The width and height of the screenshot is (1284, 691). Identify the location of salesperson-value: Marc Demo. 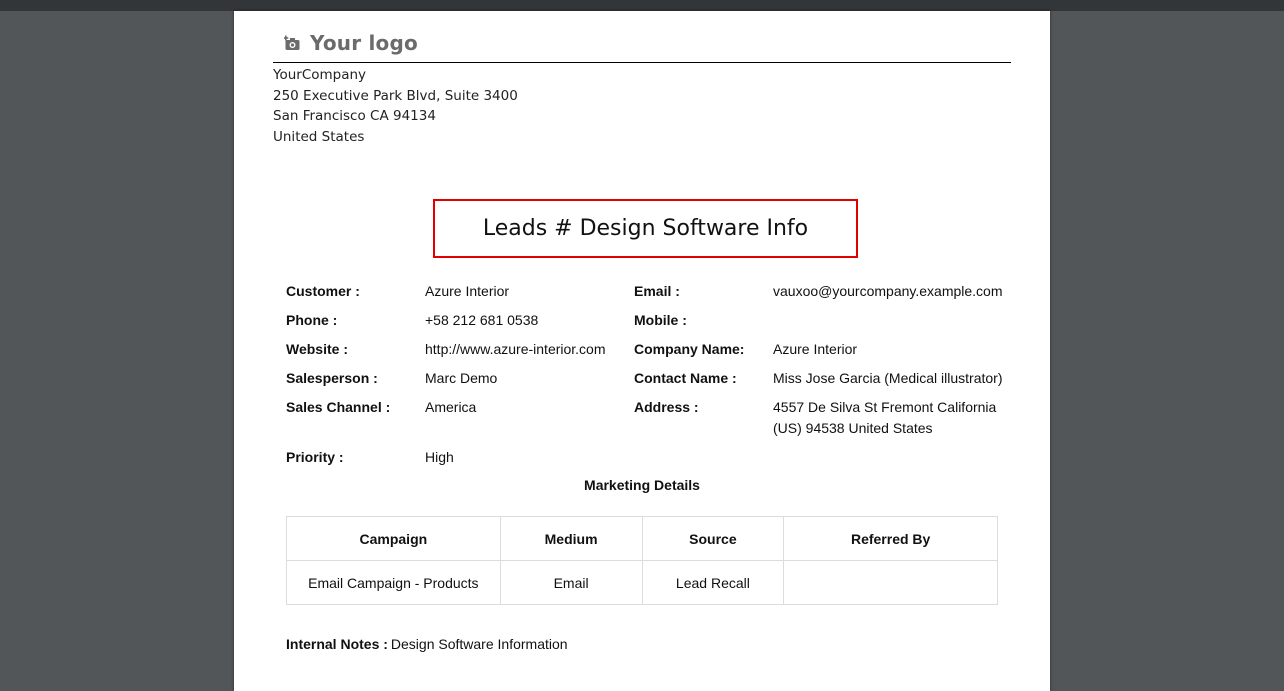
(461, 378).